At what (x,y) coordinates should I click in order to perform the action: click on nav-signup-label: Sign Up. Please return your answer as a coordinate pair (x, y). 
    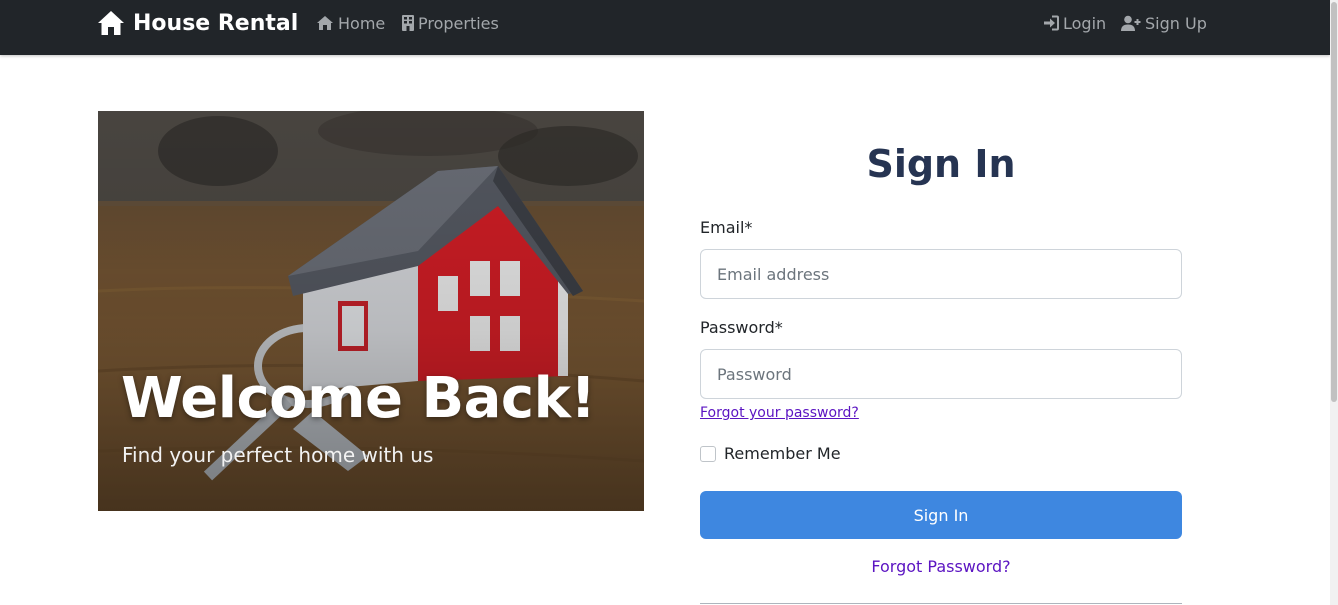
    Looking at the image, I should click on (1176, 23).